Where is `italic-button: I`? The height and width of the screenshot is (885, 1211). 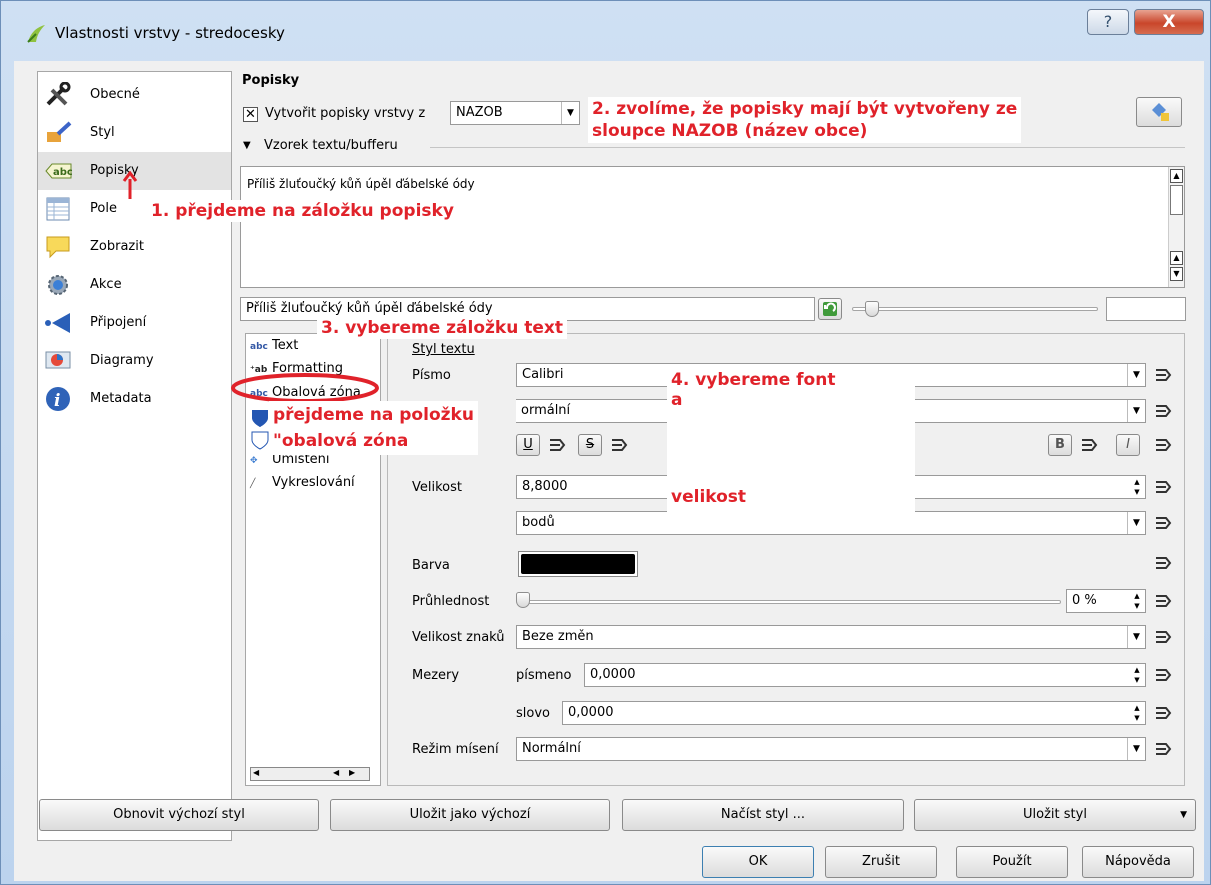 italic-button: I is located at coordinates (1128, 445).